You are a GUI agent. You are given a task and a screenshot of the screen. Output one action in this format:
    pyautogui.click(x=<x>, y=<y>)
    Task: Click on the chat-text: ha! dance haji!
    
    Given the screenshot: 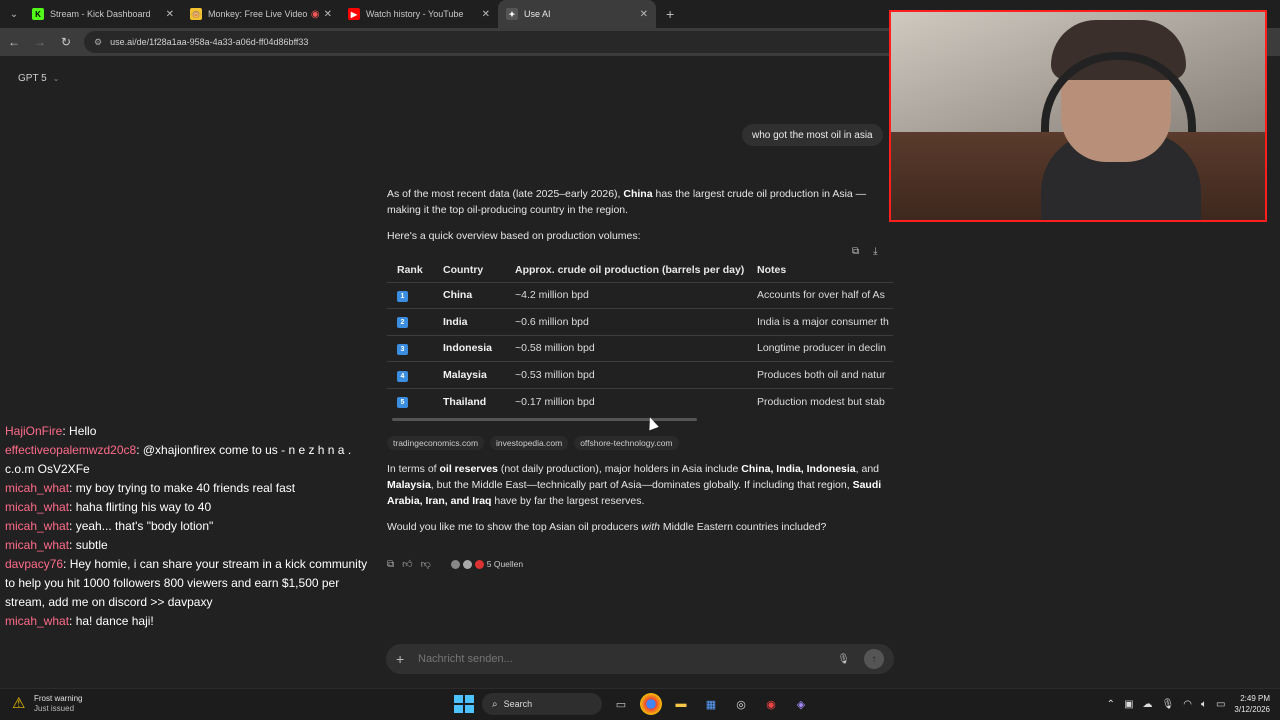 What is the action you would take?
    pyautogui.click(x=114, y=621)
    